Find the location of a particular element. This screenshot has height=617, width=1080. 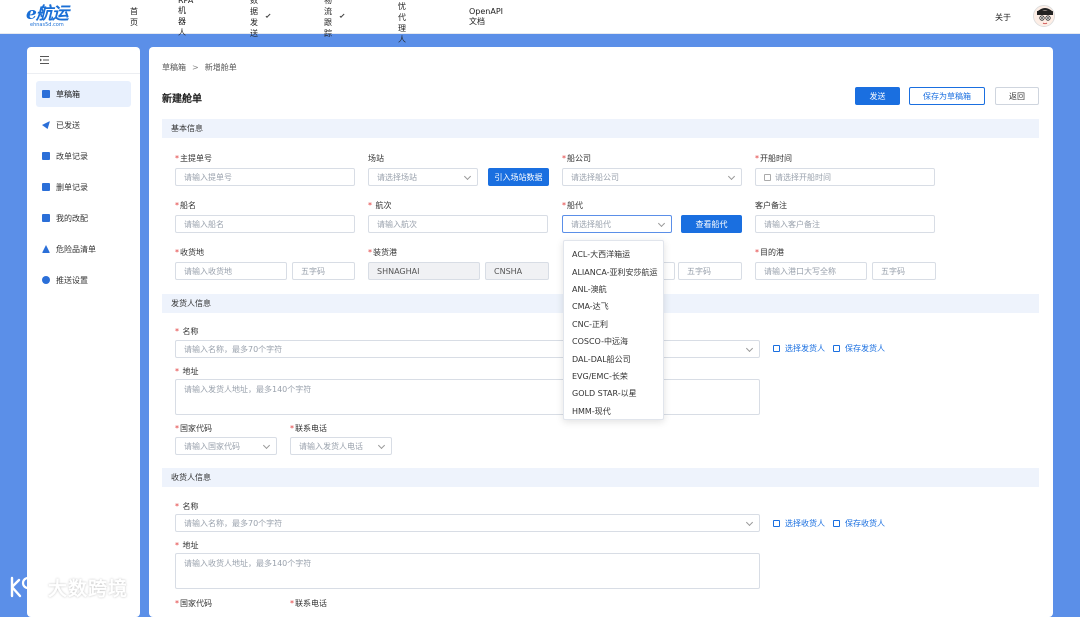

agent-select: 请选择船代 is located at coordinates (617, 224).